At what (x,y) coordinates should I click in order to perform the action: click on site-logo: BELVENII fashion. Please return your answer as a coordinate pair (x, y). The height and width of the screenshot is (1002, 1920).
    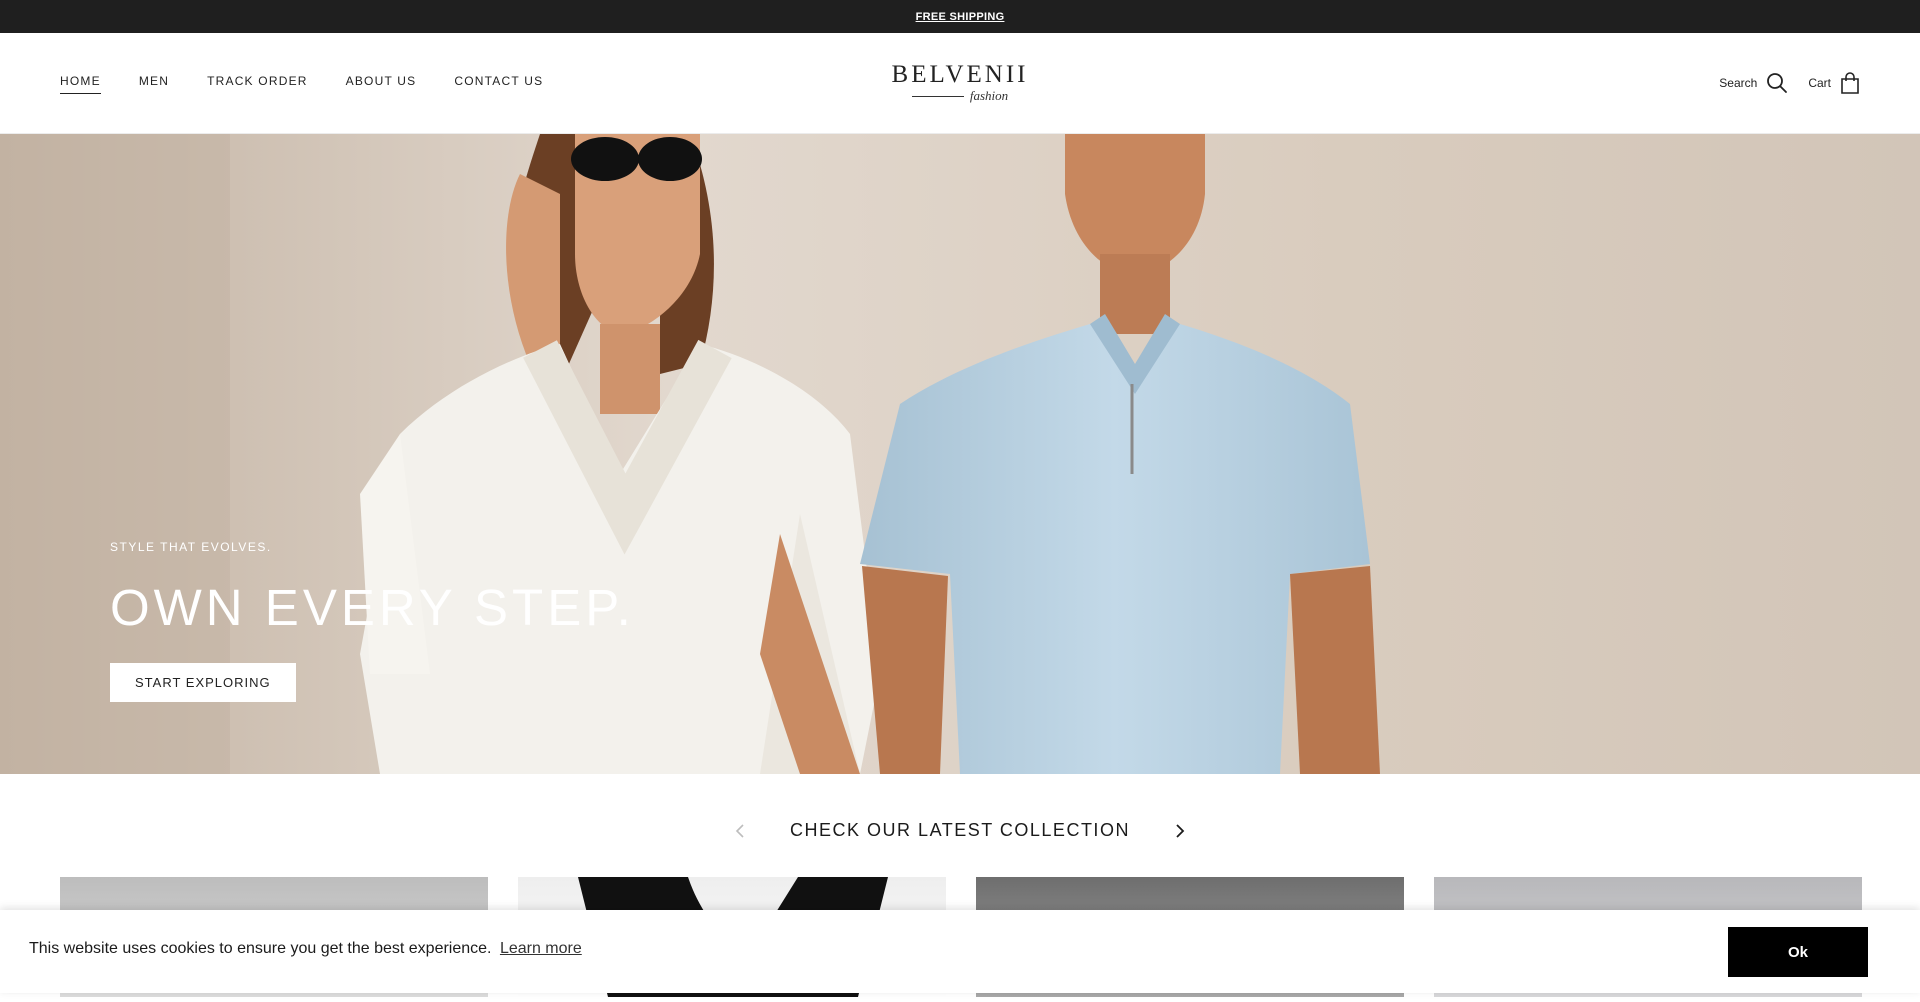
    Looking at the image, I should click on (960, 83).